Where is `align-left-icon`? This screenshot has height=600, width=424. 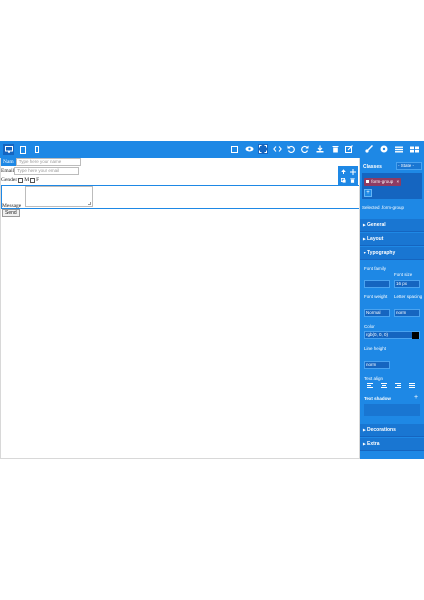
align-left-icon is located at coordinates (369, 385).